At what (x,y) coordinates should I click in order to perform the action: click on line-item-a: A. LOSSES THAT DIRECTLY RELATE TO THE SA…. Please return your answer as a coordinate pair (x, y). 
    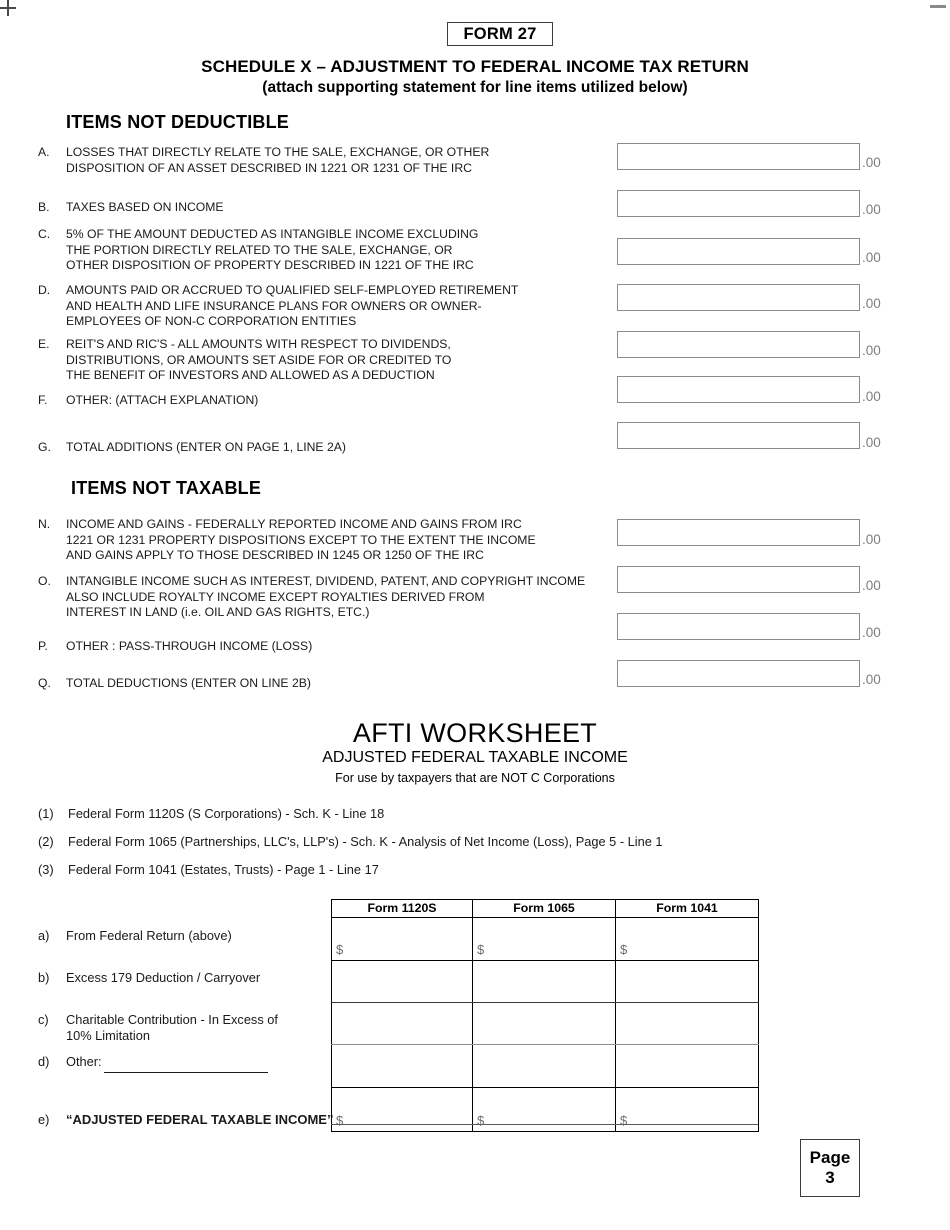
    Looking at the image, I should click on (318, 160).